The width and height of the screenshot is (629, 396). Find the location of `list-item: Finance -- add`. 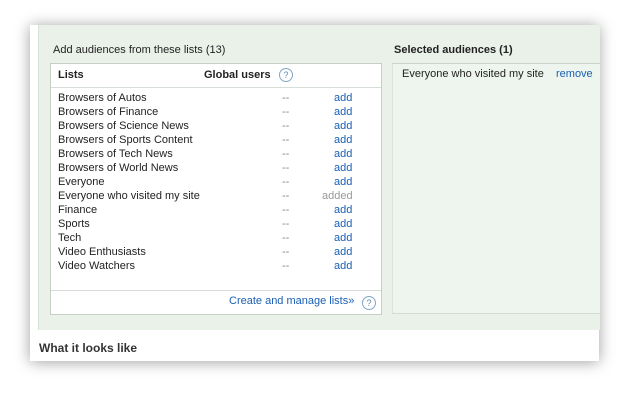

list-item: Finance -- add is located at coordinates (216, 210).